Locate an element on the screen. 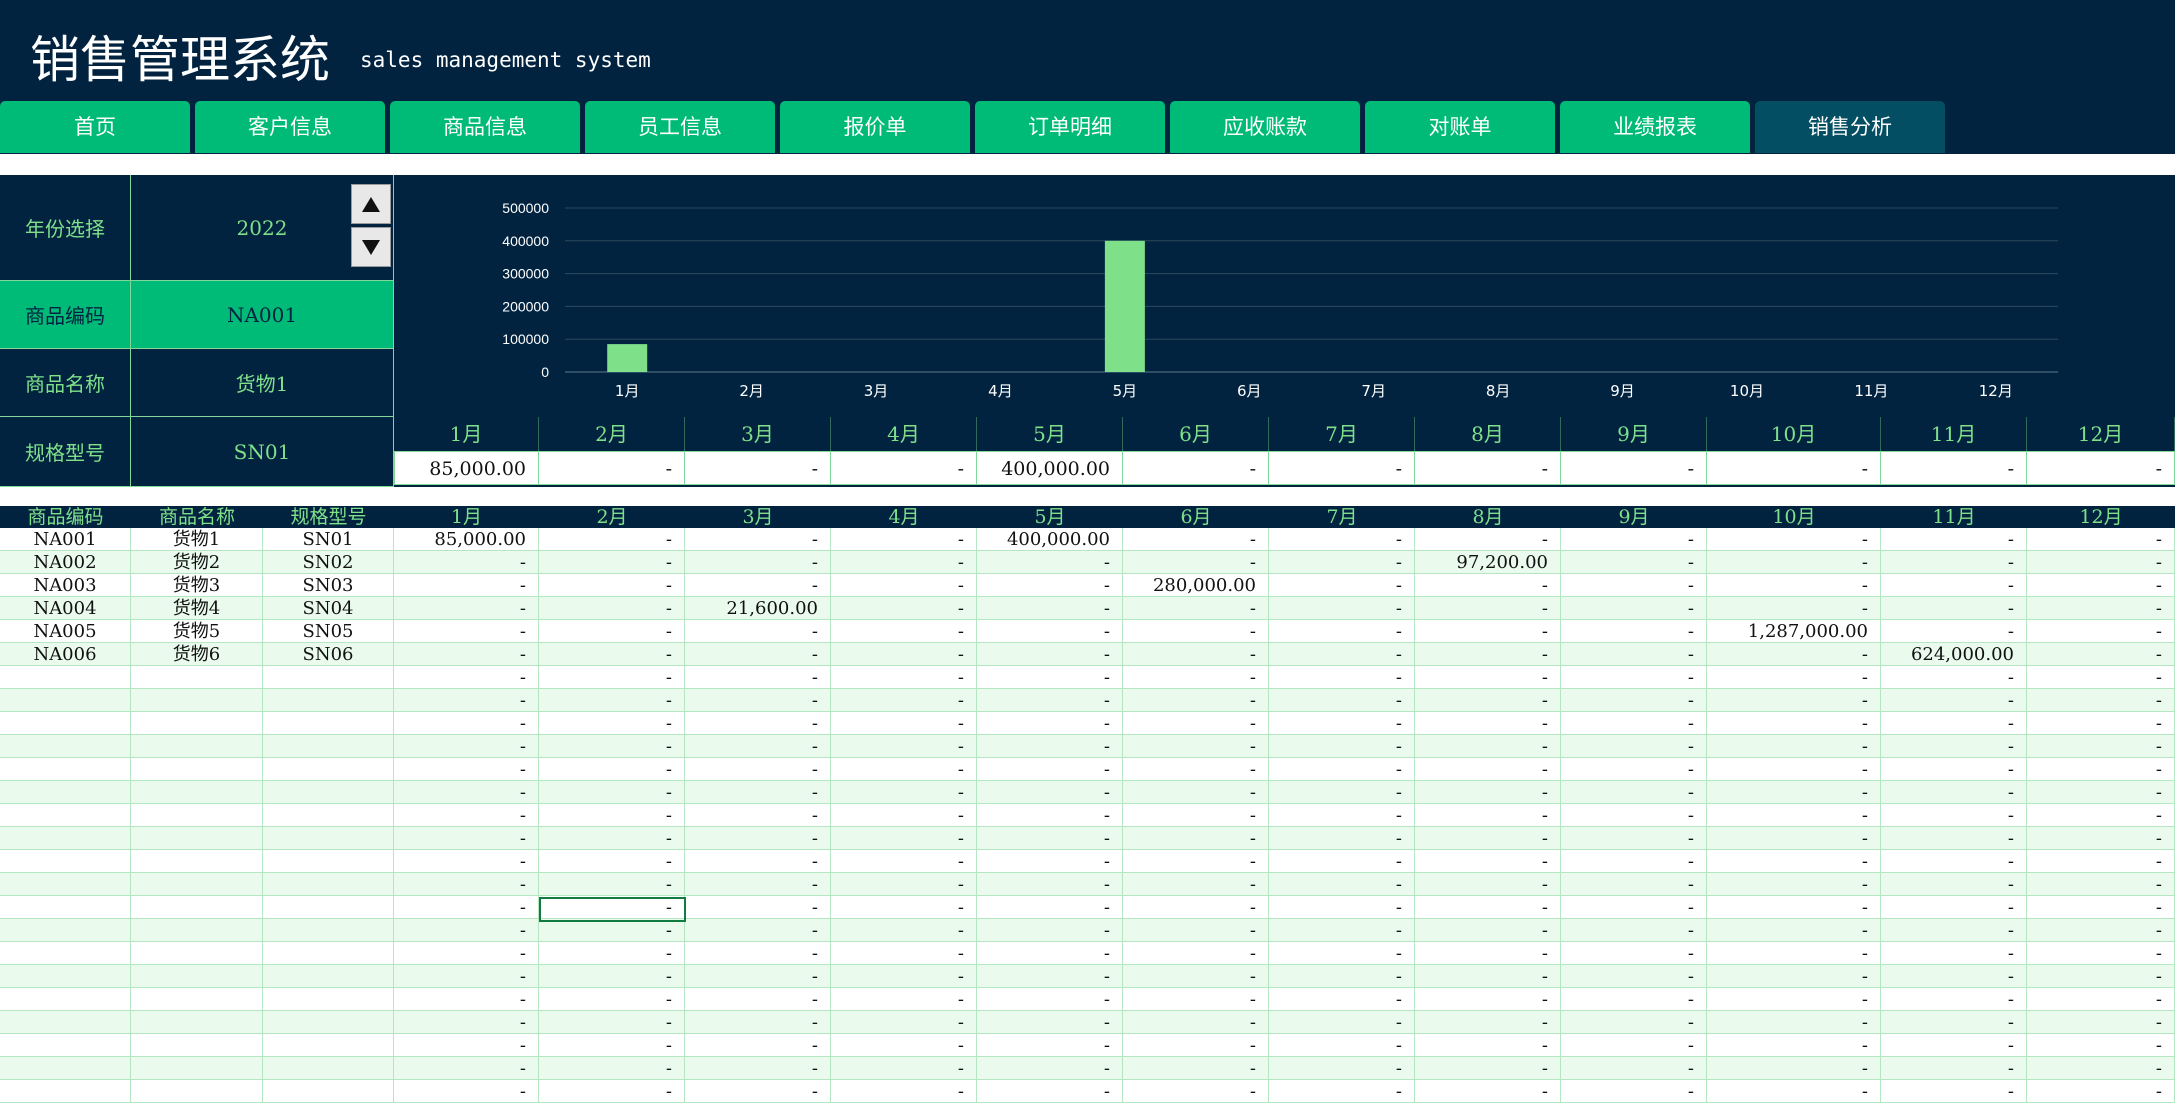 The width and height of the screenshot is (2175, 1104). table-cell: NA005 is located at coordinates (65, 631).